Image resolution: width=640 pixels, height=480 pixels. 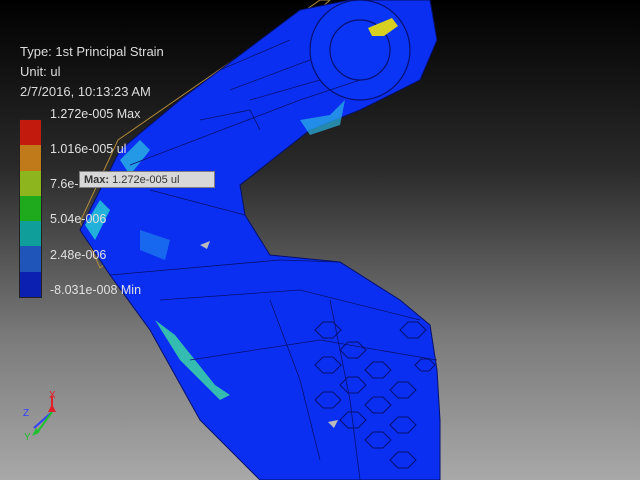 I want to click on triad-z-label: Z, so click(x=26, y=413).